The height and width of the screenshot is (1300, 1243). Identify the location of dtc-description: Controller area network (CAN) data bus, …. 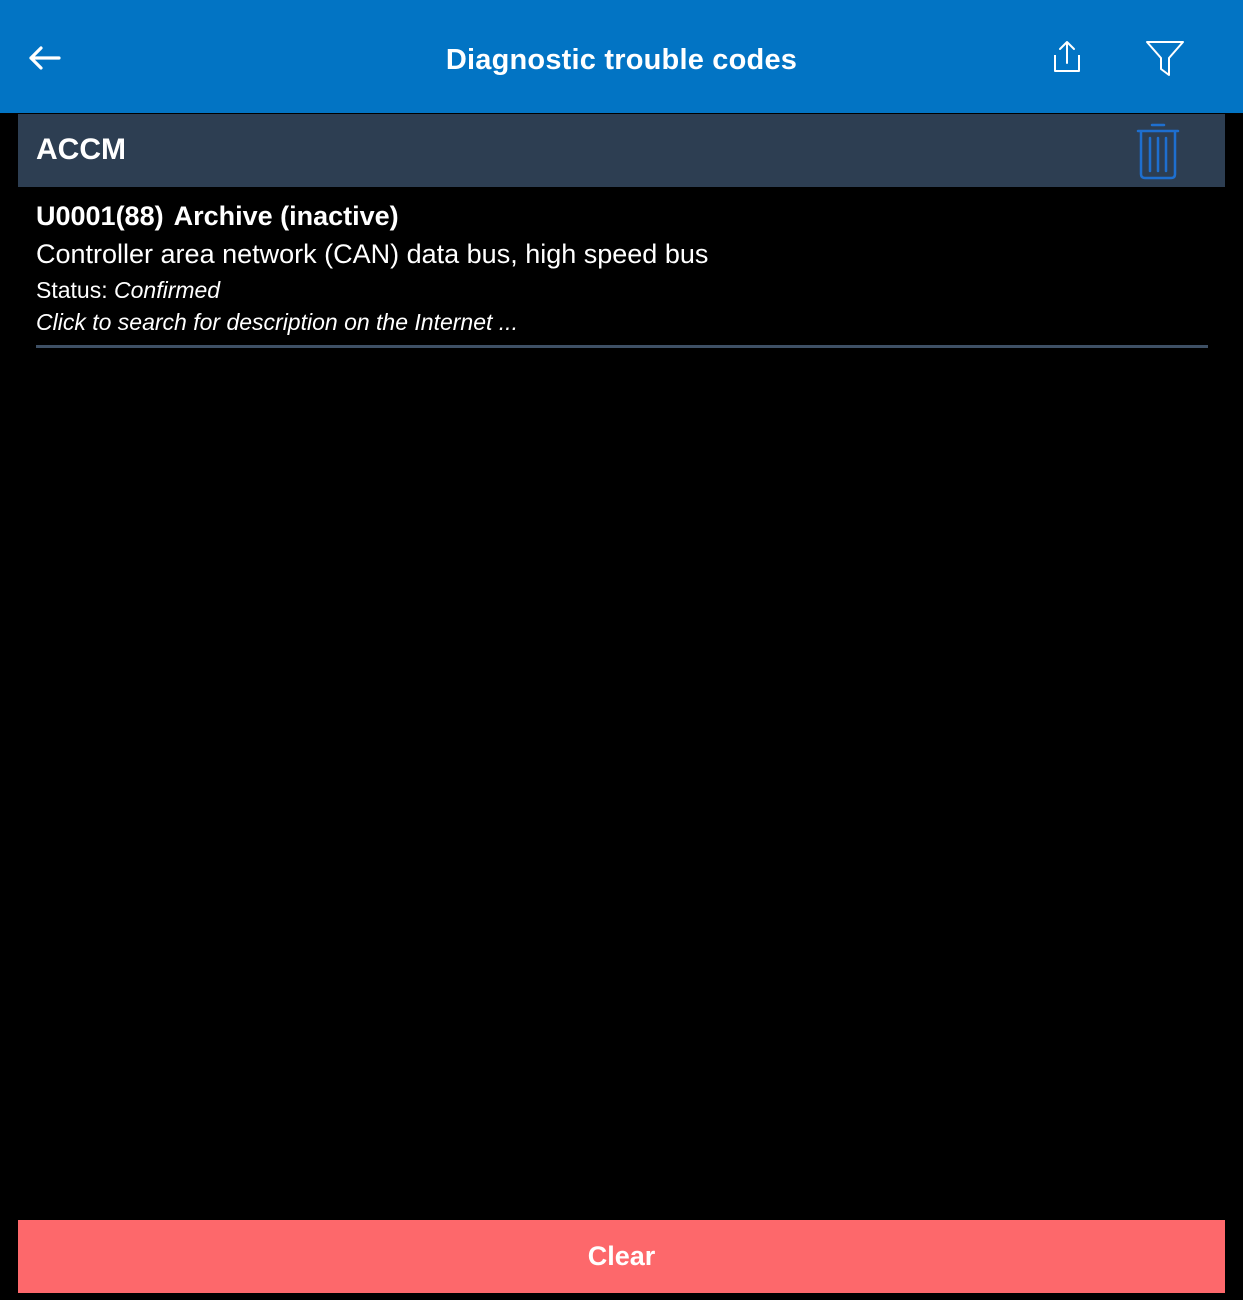
(372, 254).